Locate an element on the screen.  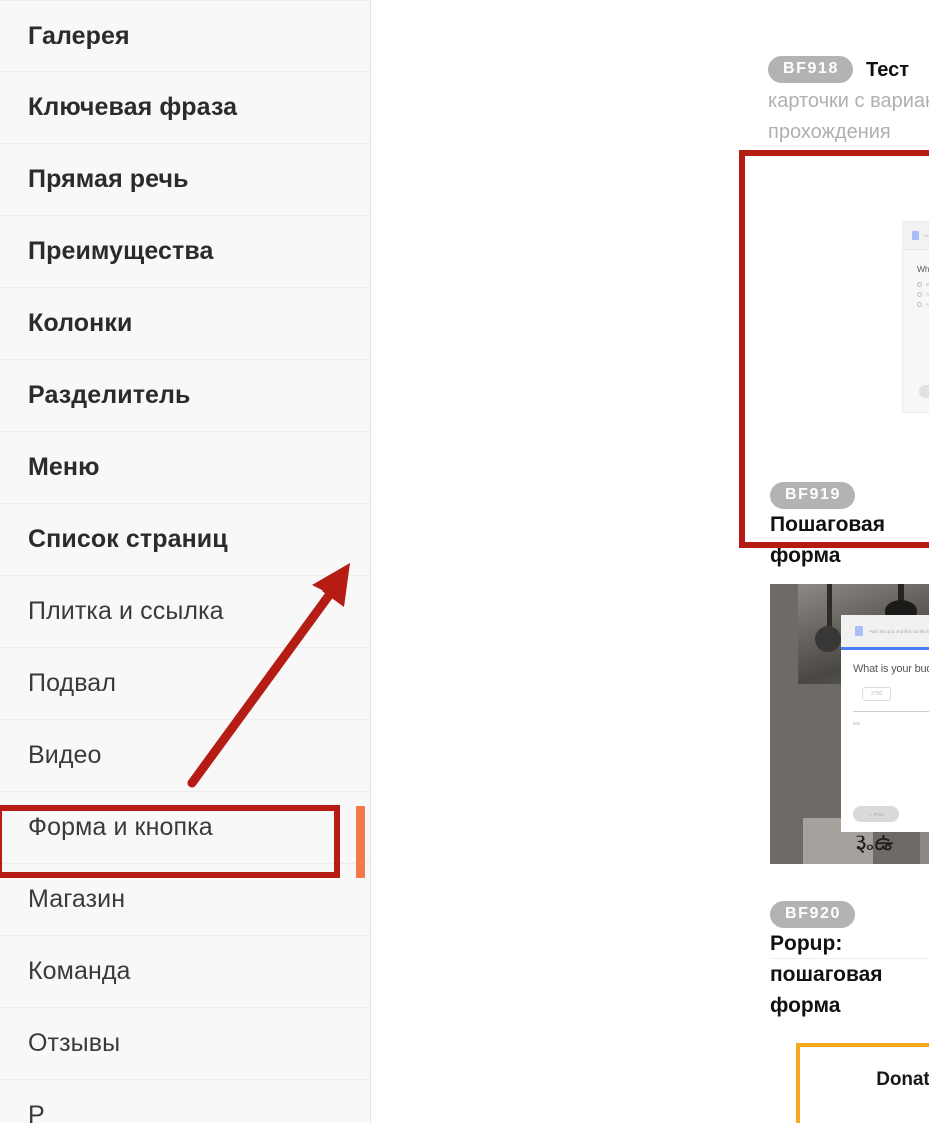
popup-slider is located at coordinates (891, 711).